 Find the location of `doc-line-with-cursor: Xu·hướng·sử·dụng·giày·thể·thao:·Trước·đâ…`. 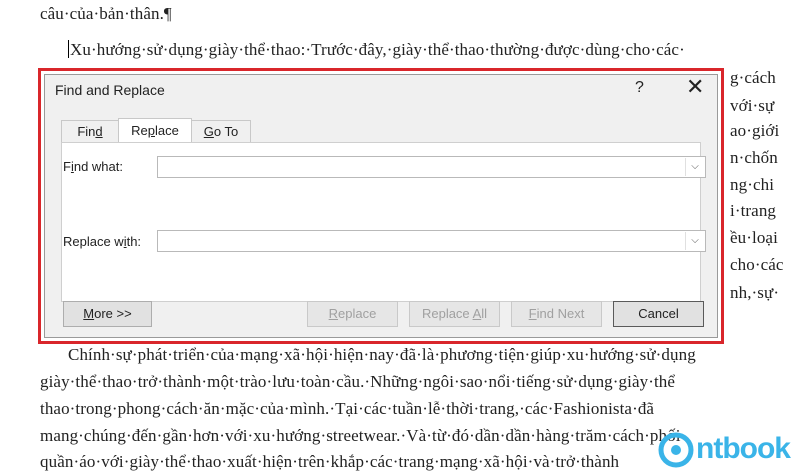

doc-line-with-cursor: Xu·hướng·sử·dụng·giày·thể·thao:·Trước·đâ… is located at coordinates (376, 50).